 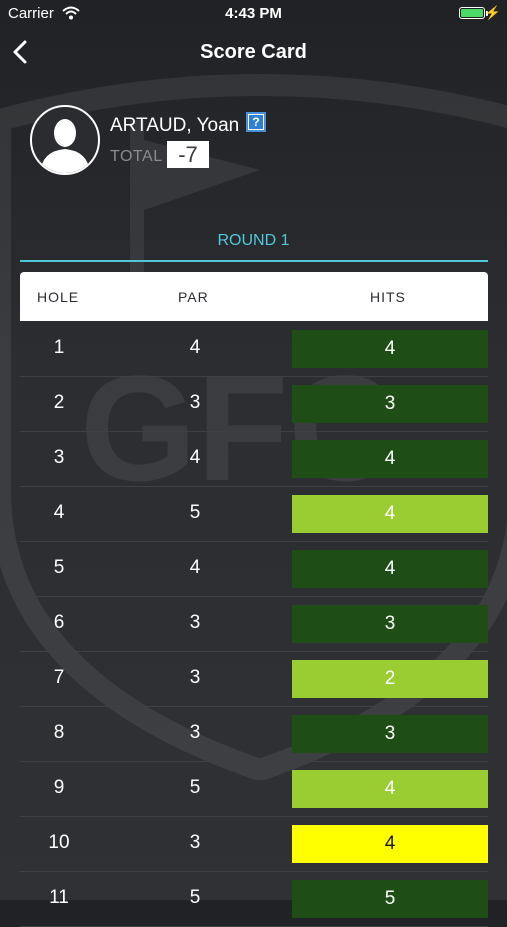 I want to click on hole-number: 3, so click(x=59, y=457).